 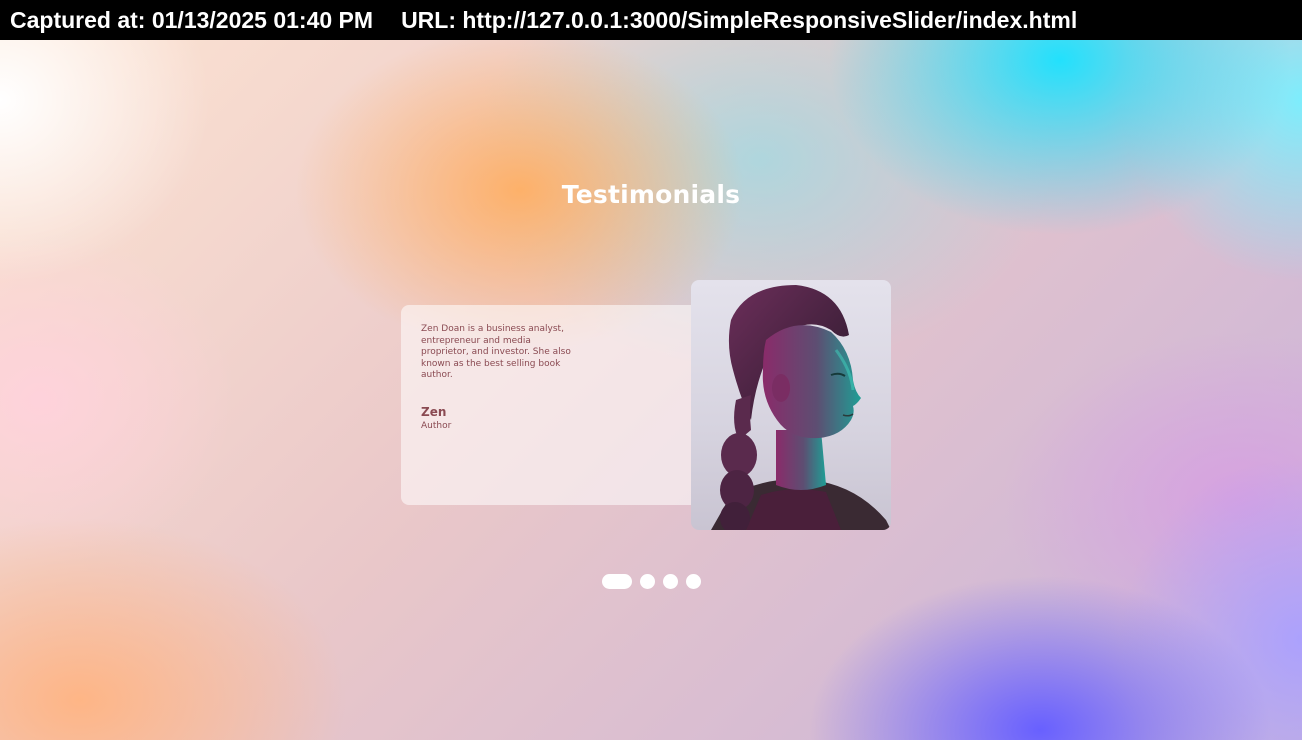 I want to click on testimonial-role: Author, so click(x=436, y=425).